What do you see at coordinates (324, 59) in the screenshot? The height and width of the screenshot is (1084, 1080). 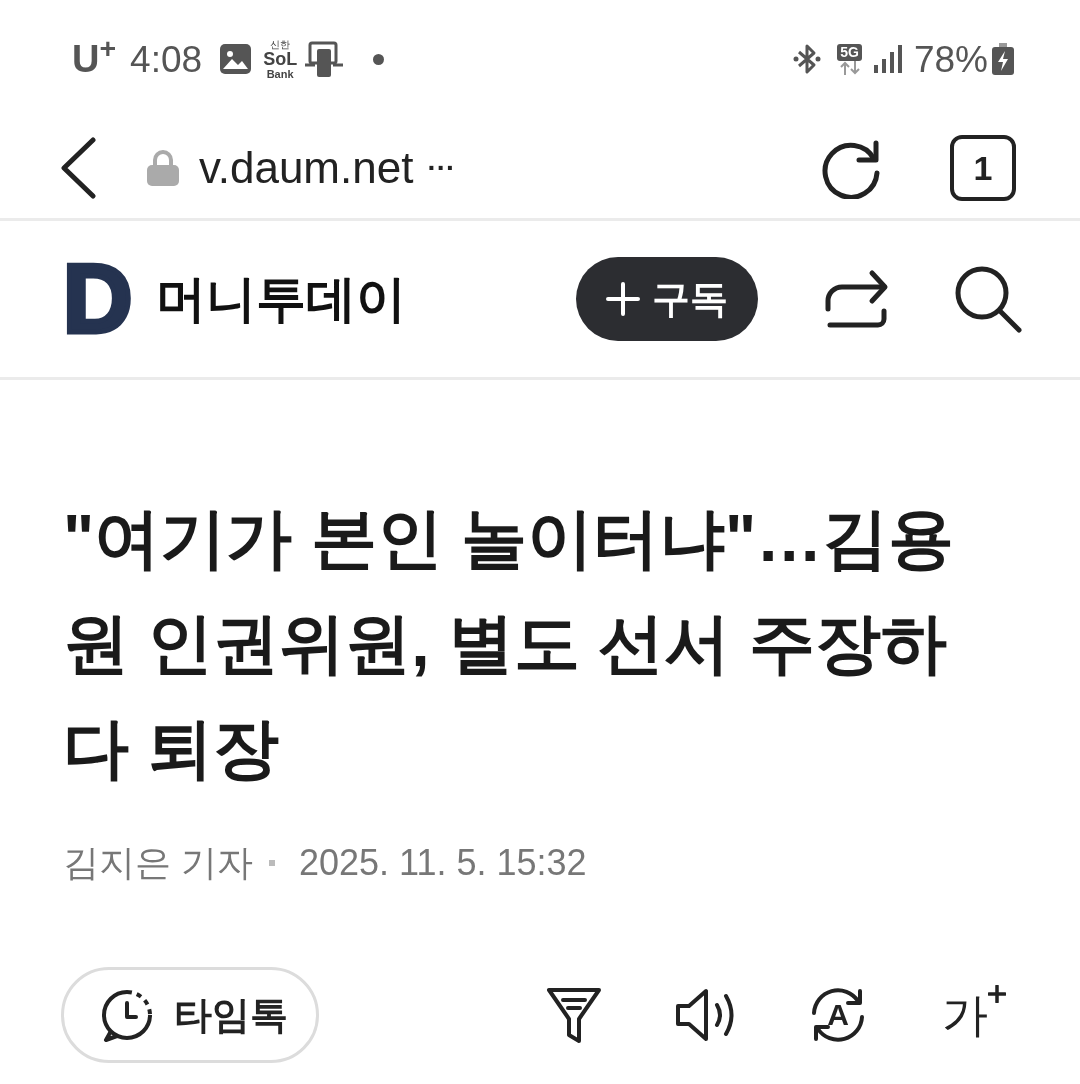 I see `device-icon` at bounding box center [324, 59].